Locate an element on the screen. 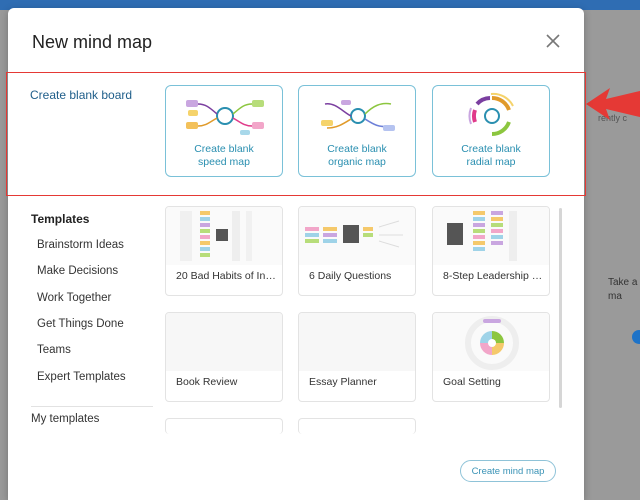 The width and height of the screenshot is (640, 500). category-work-together: Work Together is located at coordinates (74, 298).